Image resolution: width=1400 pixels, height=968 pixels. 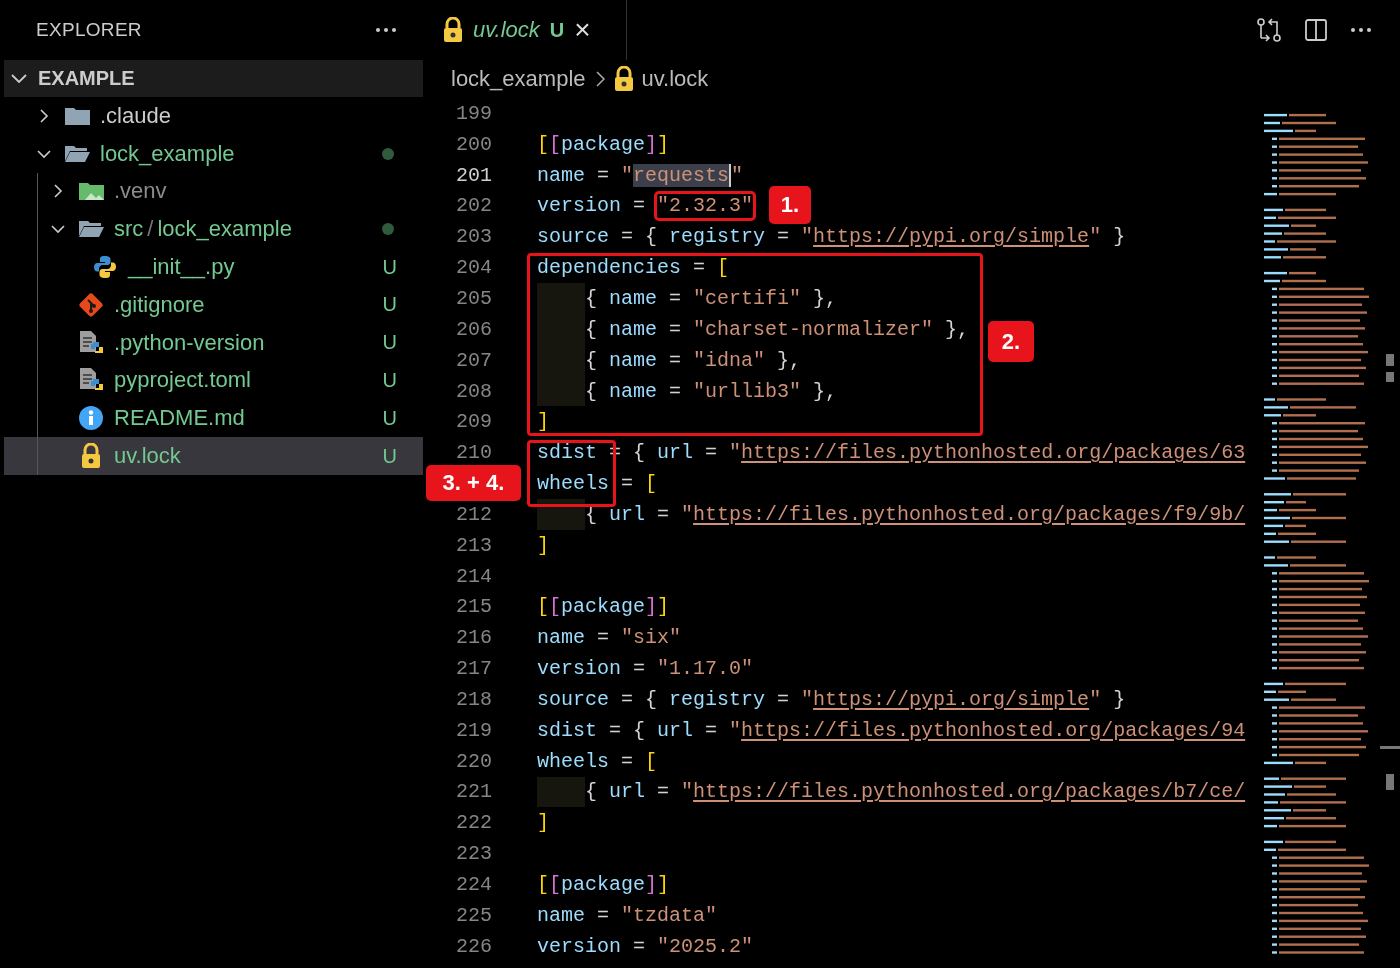 What do you see at coordinates (213, 305) in the screenshot?
I see `tree-item: .gitignore U` at bounding box center [213, 305].